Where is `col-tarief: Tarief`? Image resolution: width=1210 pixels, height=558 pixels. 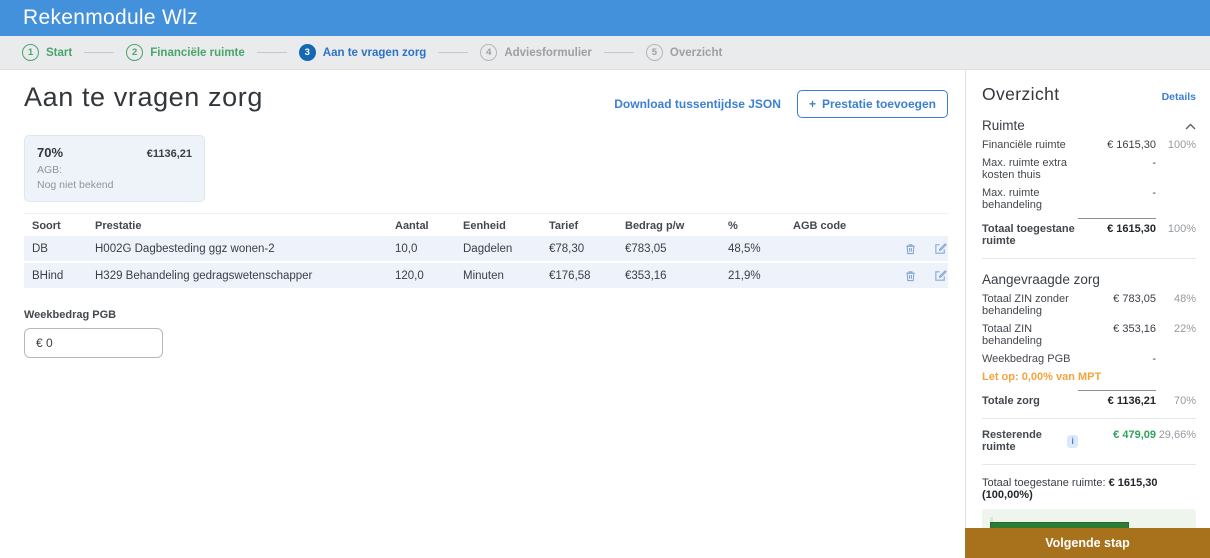
col-tarief: Tarief is located at coordinates (564, 226).